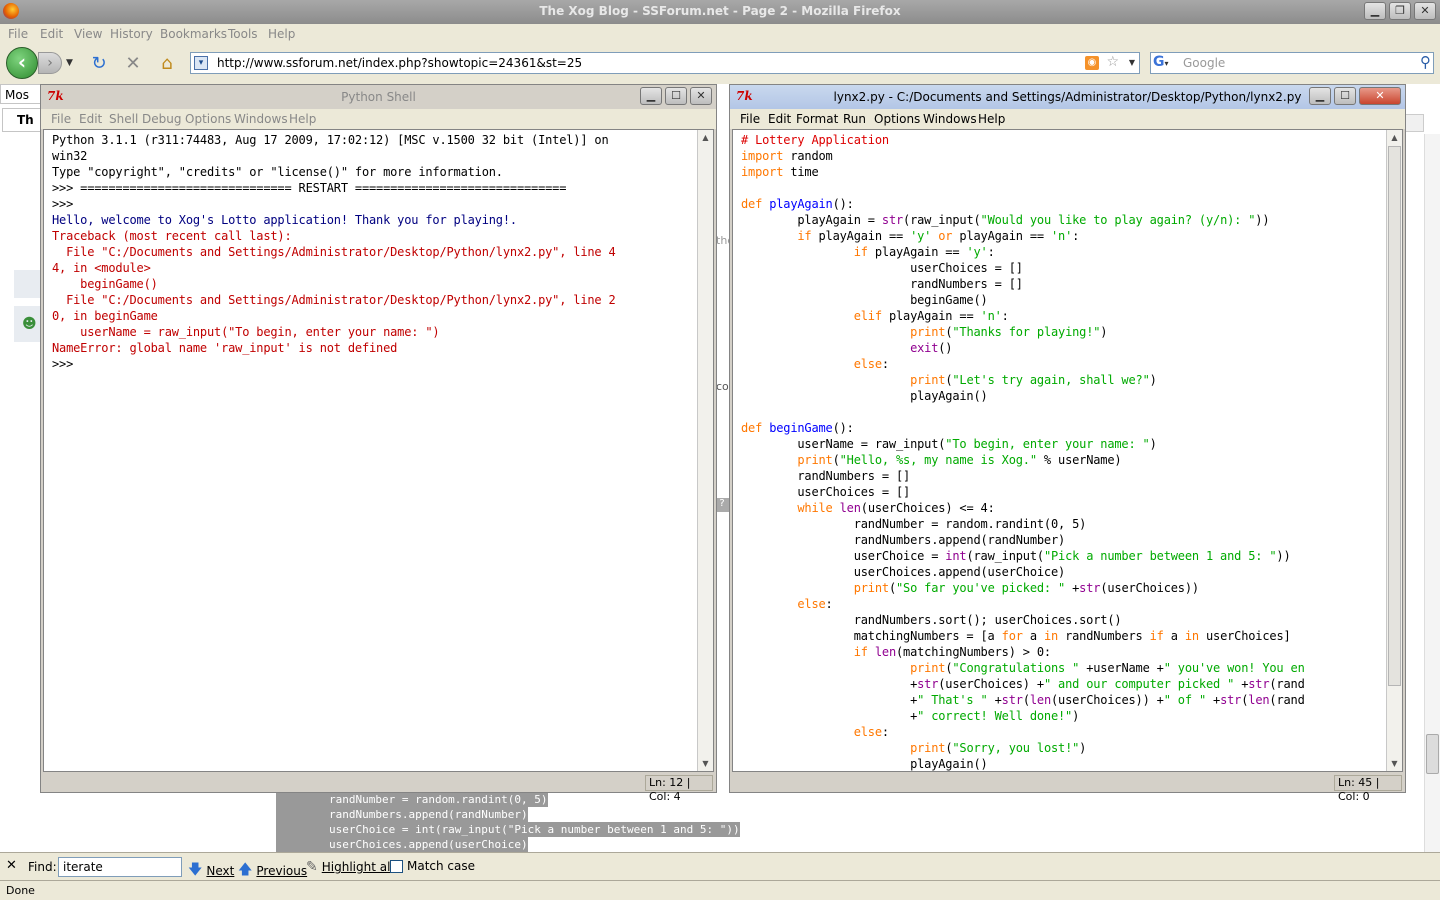  What do you see at coordinates (871, 588) in the screenshot?
I see `code-token: print` at bounding box center [871, 588].